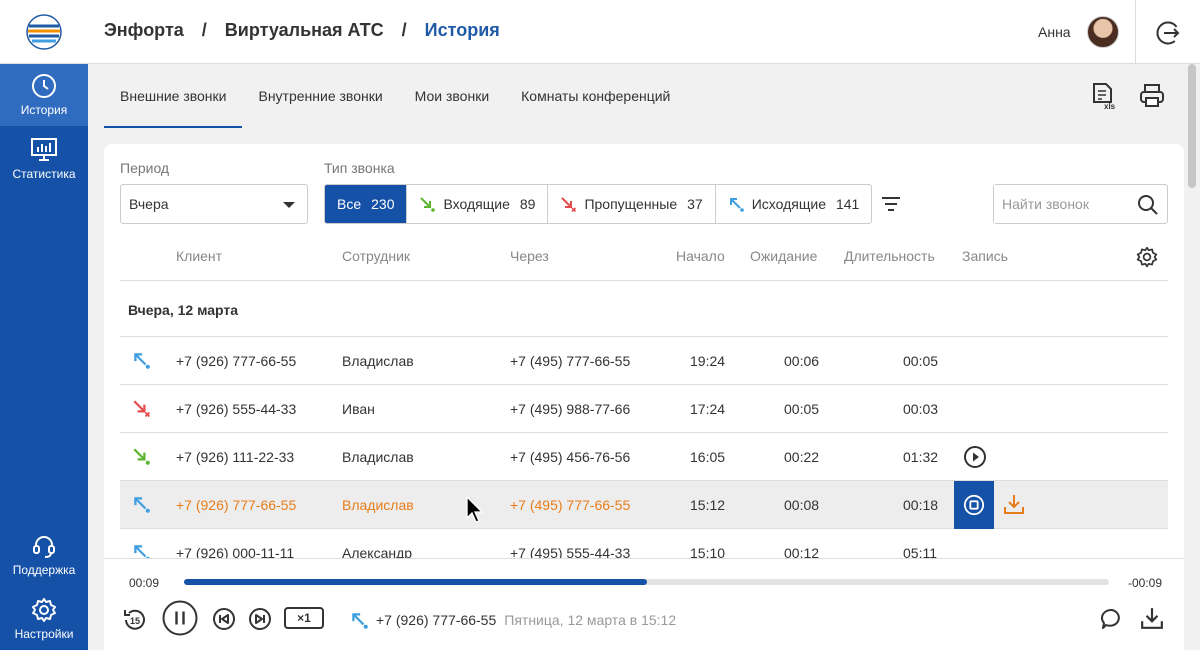  What do you see at coordinates (708, 409) in the screenshot?
I see `cell-start: 17:24` at bounding box center [708, 409].